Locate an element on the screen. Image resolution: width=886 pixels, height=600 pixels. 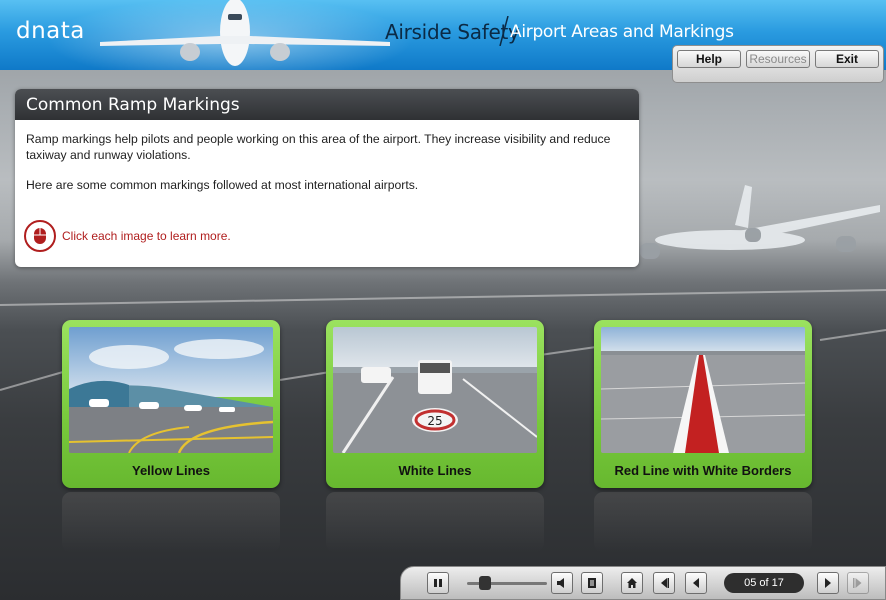
volume-icon is located at coordinates (562, 583).